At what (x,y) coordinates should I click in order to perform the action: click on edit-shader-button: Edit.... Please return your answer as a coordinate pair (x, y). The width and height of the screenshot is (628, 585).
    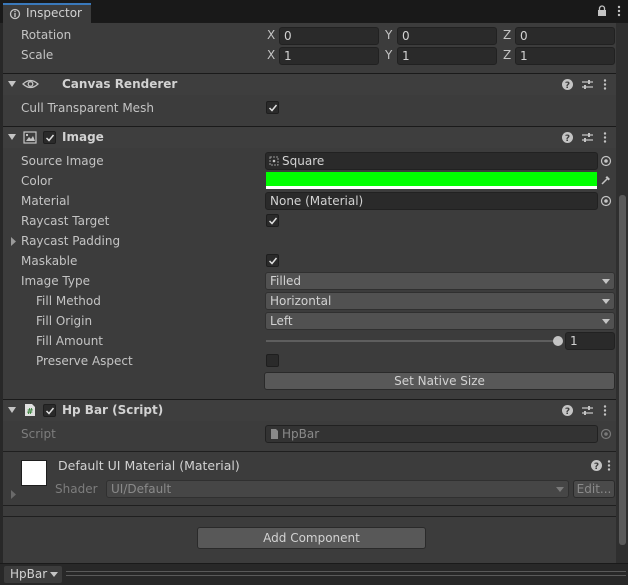
    Looking at the image, I should click on (594, 489).